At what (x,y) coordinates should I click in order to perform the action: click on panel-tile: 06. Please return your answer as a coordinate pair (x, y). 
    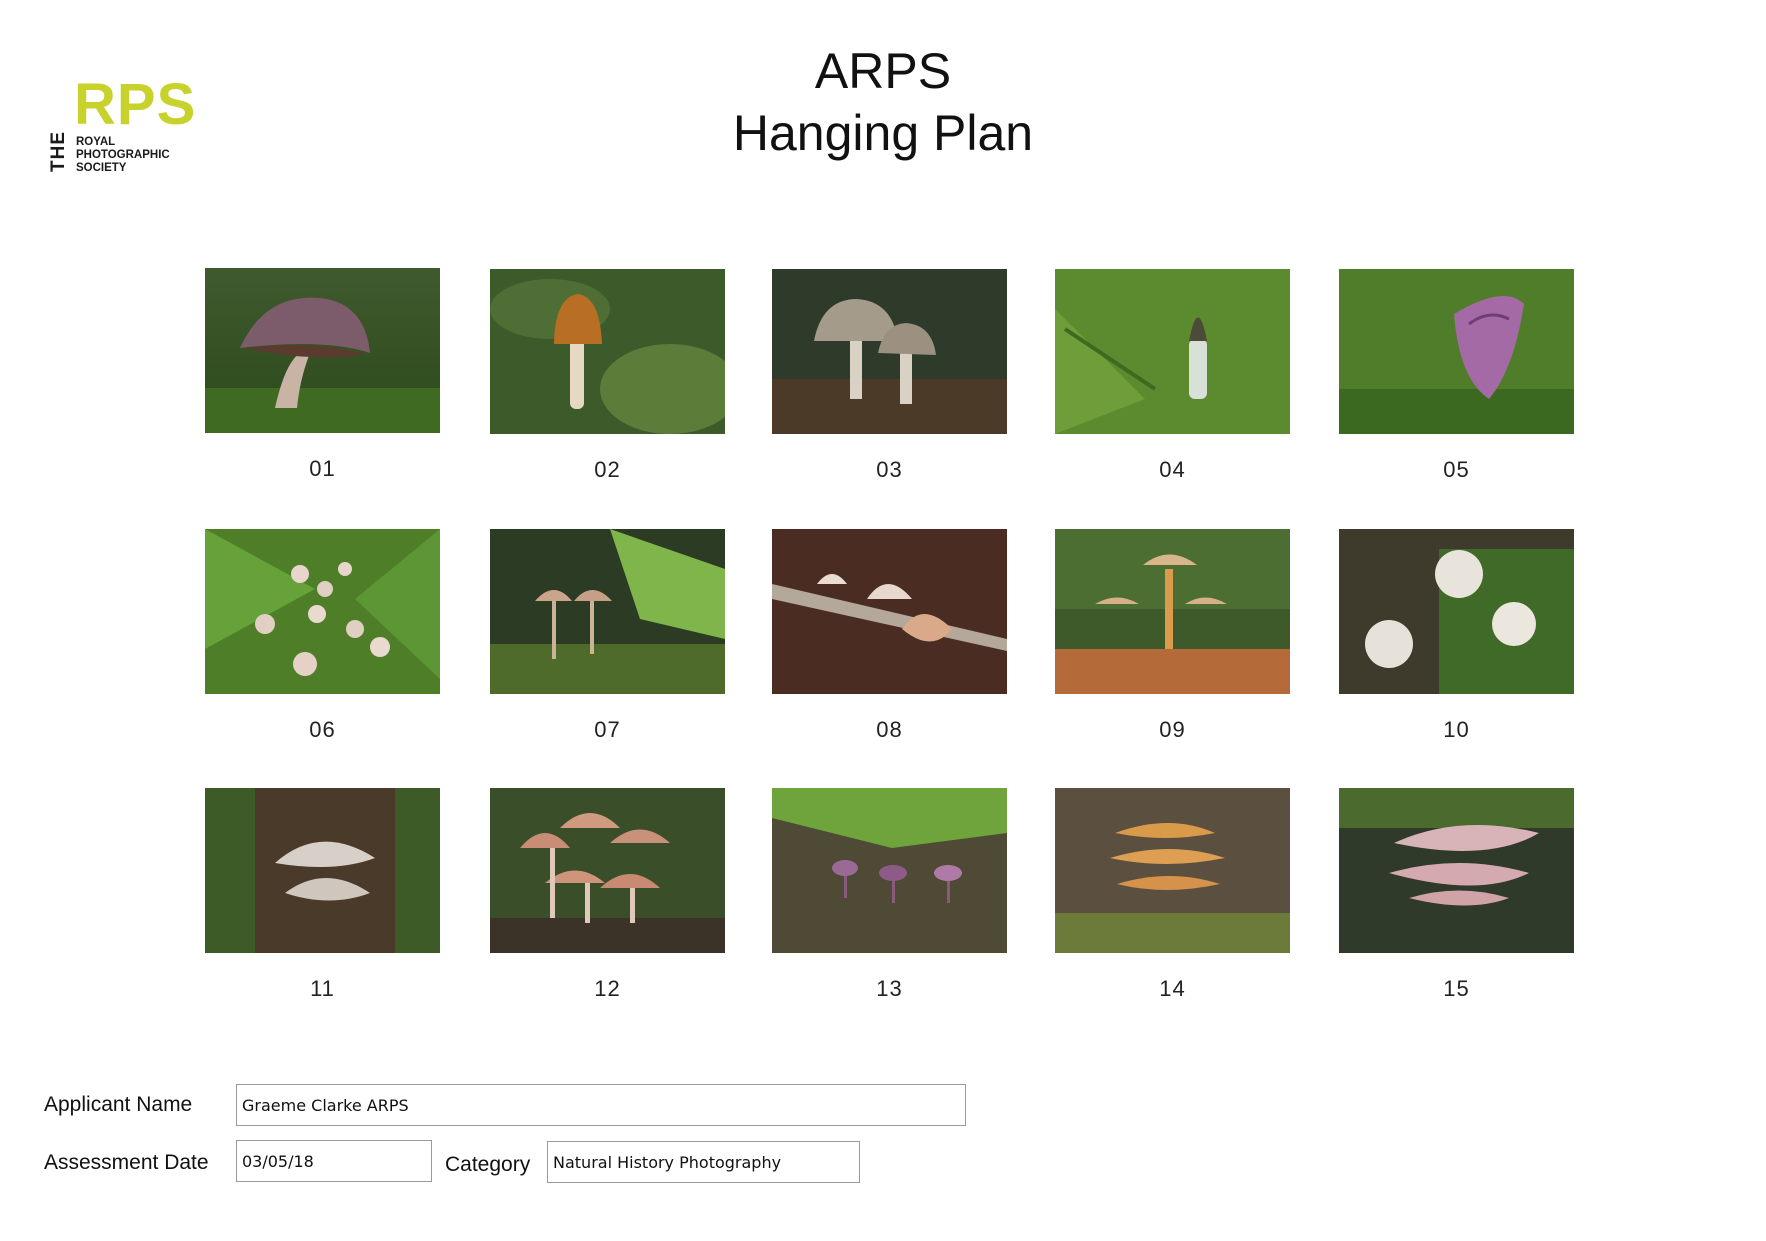
    Looking at the image, I should click on (322, 635).